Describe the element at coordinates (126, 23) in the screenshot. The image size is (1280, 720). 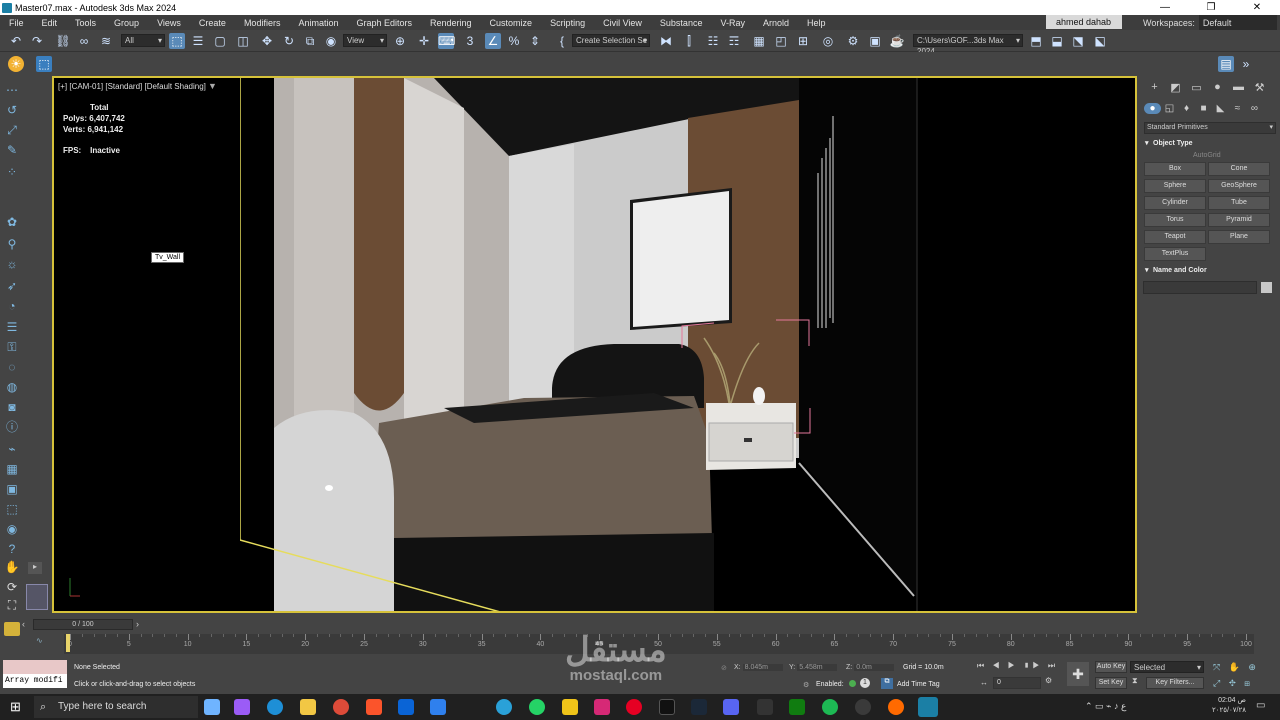
I see `menu-group: Group` at that location.